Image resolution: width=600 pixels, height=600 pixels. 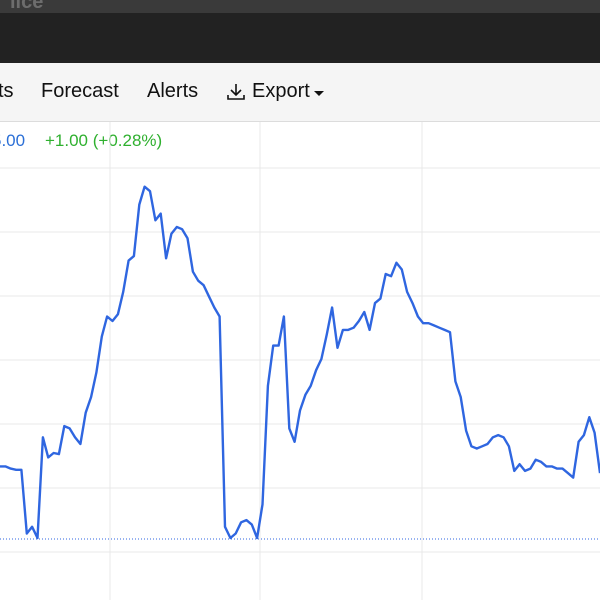 What do you see at coordinates (281, 91) in the screenshot?
I see `export-label: Export` at bounding box center [281, 91].